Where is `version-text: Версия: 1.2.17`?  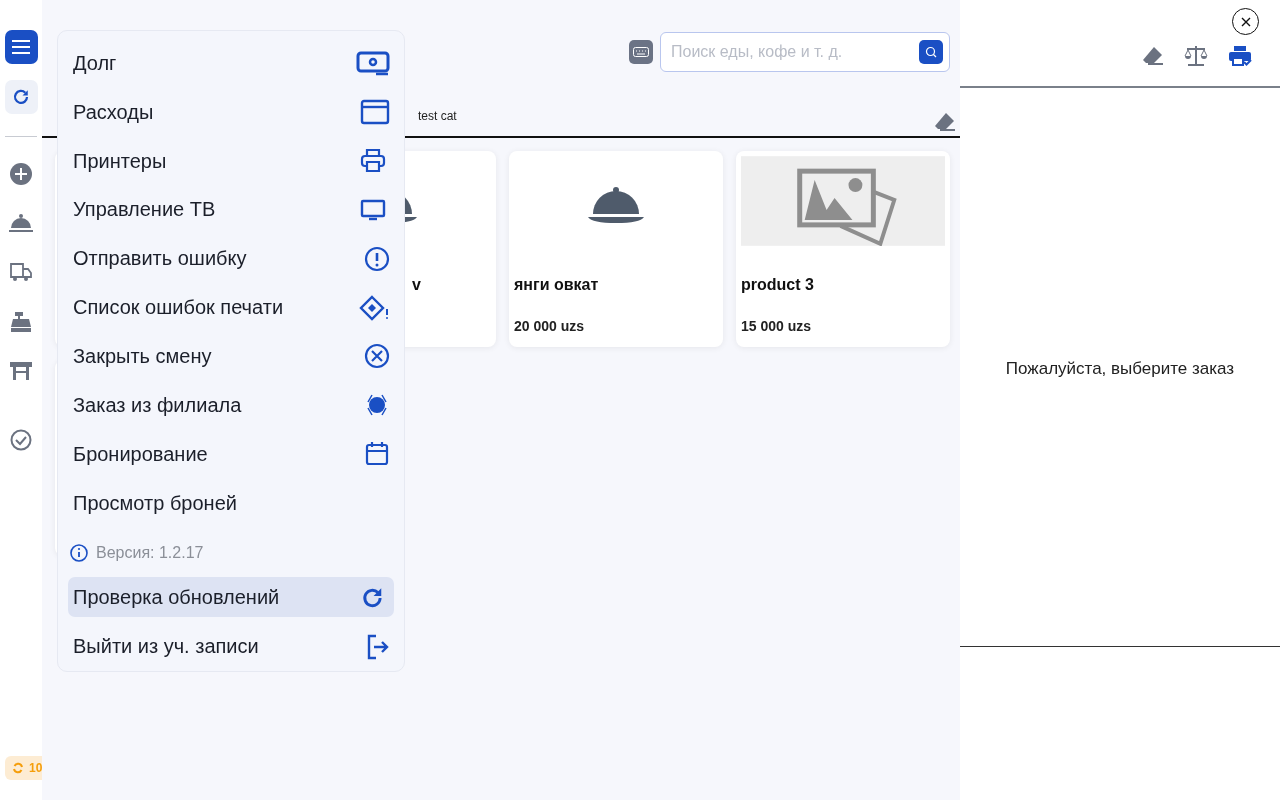 version-text: Версия: 1.2.17 is located at coordinates (150, 553).